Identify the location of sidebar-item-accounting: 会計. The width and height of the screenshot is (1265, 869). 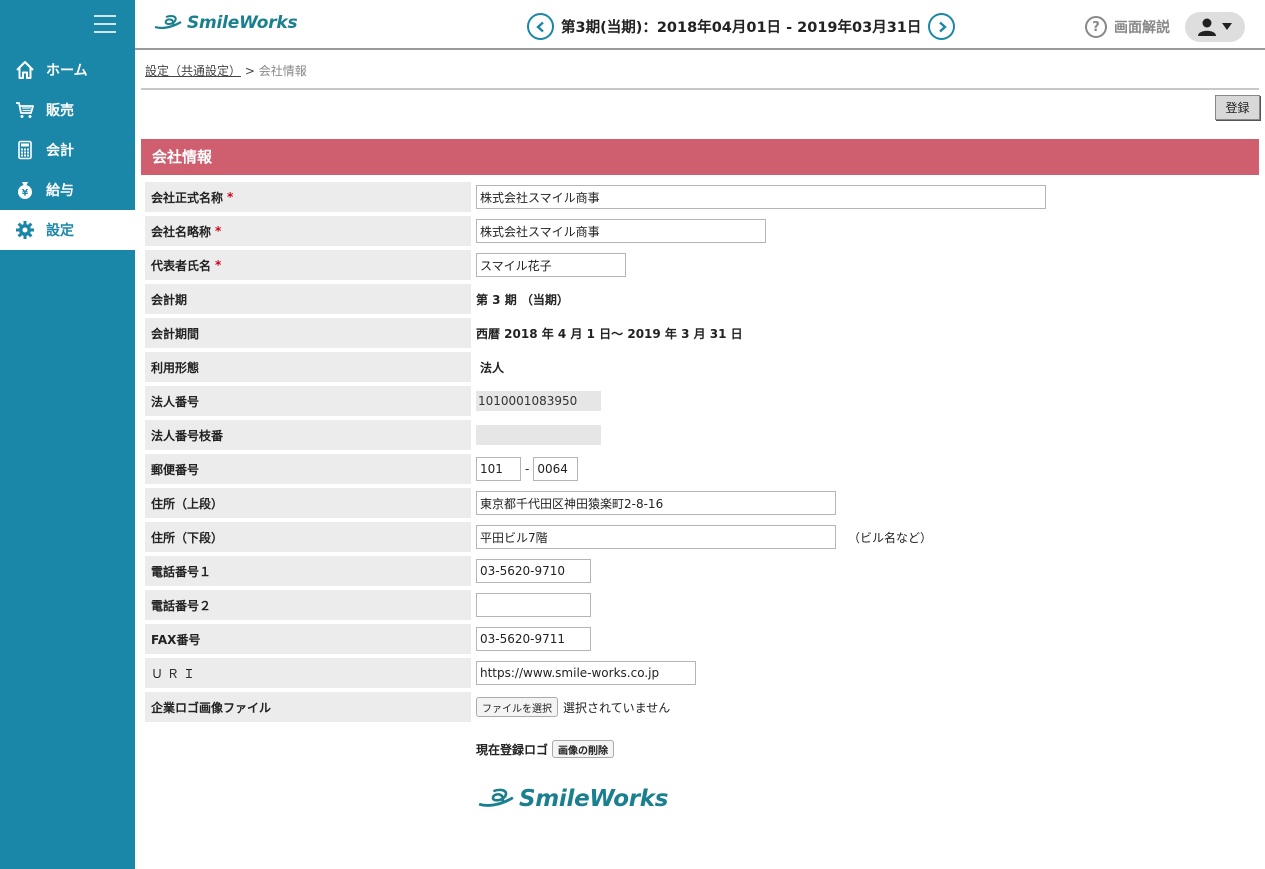
(67, 150).